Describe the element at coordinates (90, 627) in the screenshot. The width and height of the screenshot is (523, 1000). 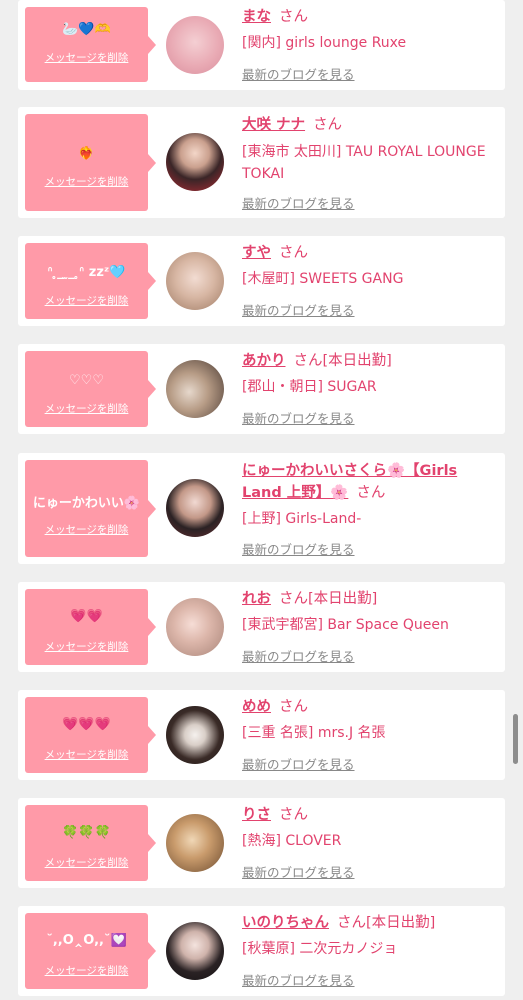
I see `message-bubble: 💗💗 メッセージを削除` at that location.